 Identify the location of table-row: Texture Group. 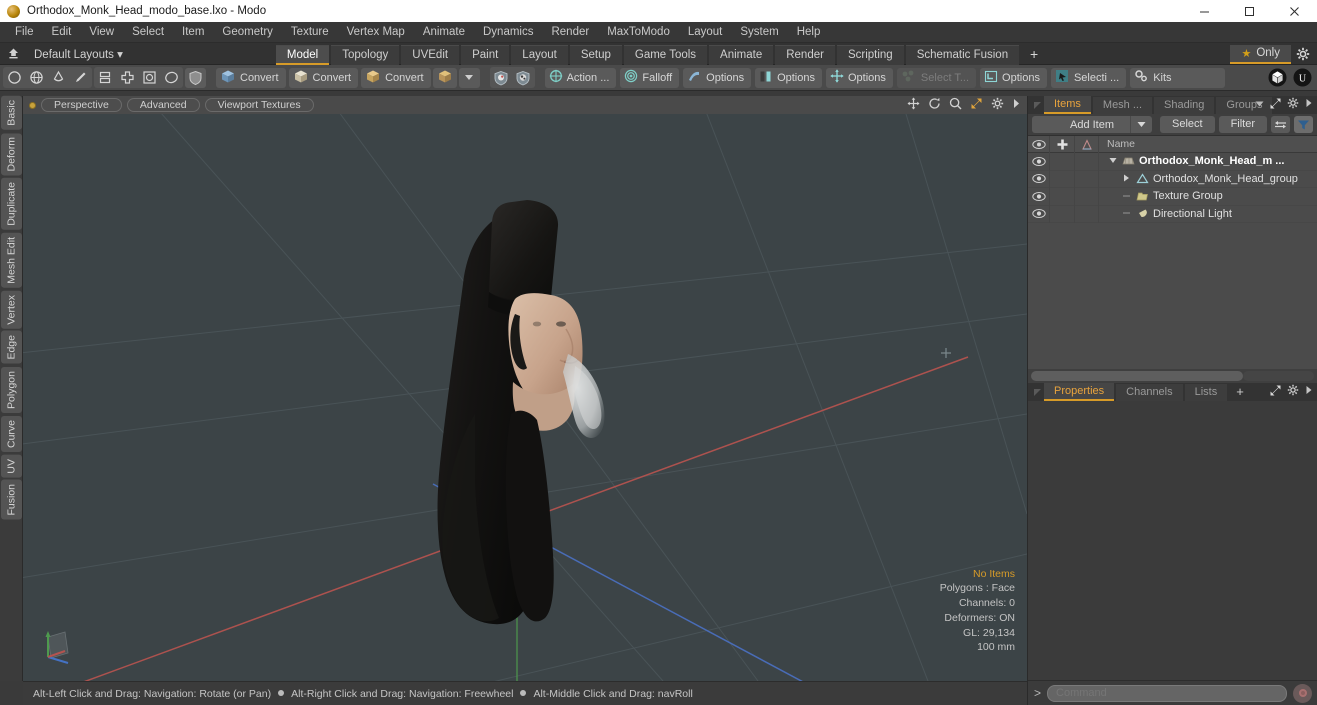
(1172, 196).